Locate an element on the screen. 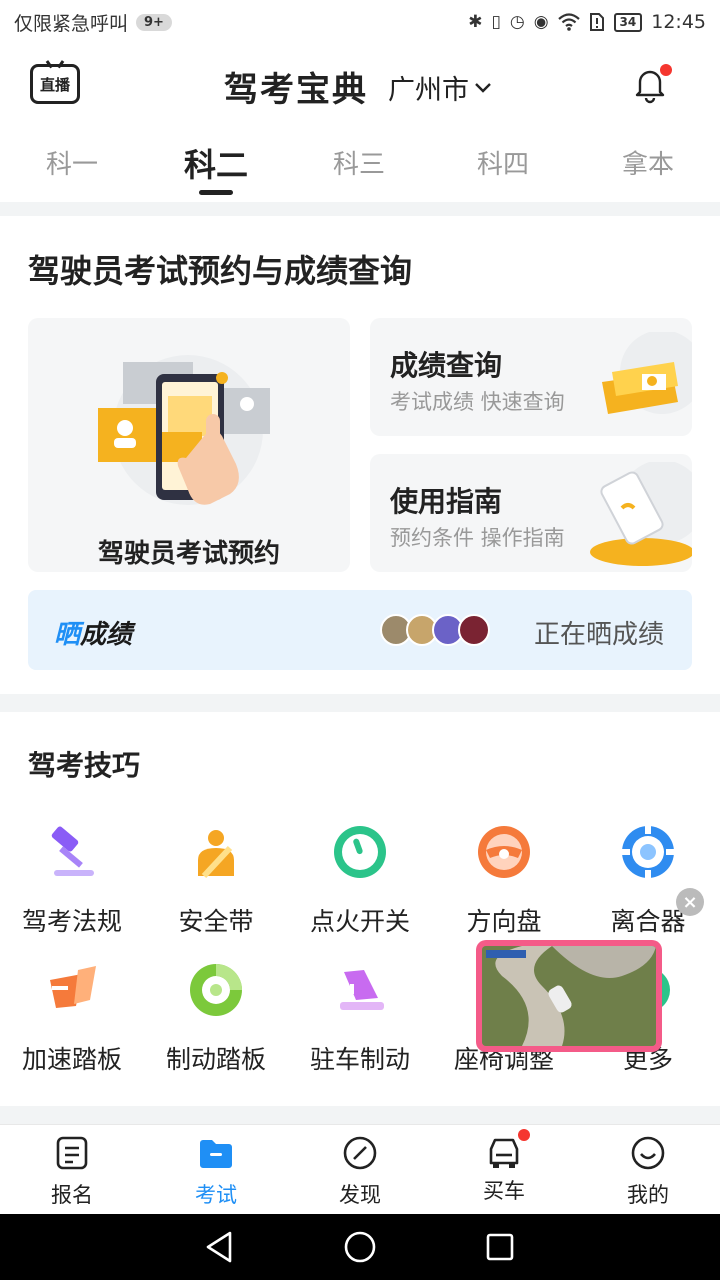 The width and height of the screenshot is (720, 1280). exam-booking-card: 驾驶员考试预约 is located at coordinates (189, 445).